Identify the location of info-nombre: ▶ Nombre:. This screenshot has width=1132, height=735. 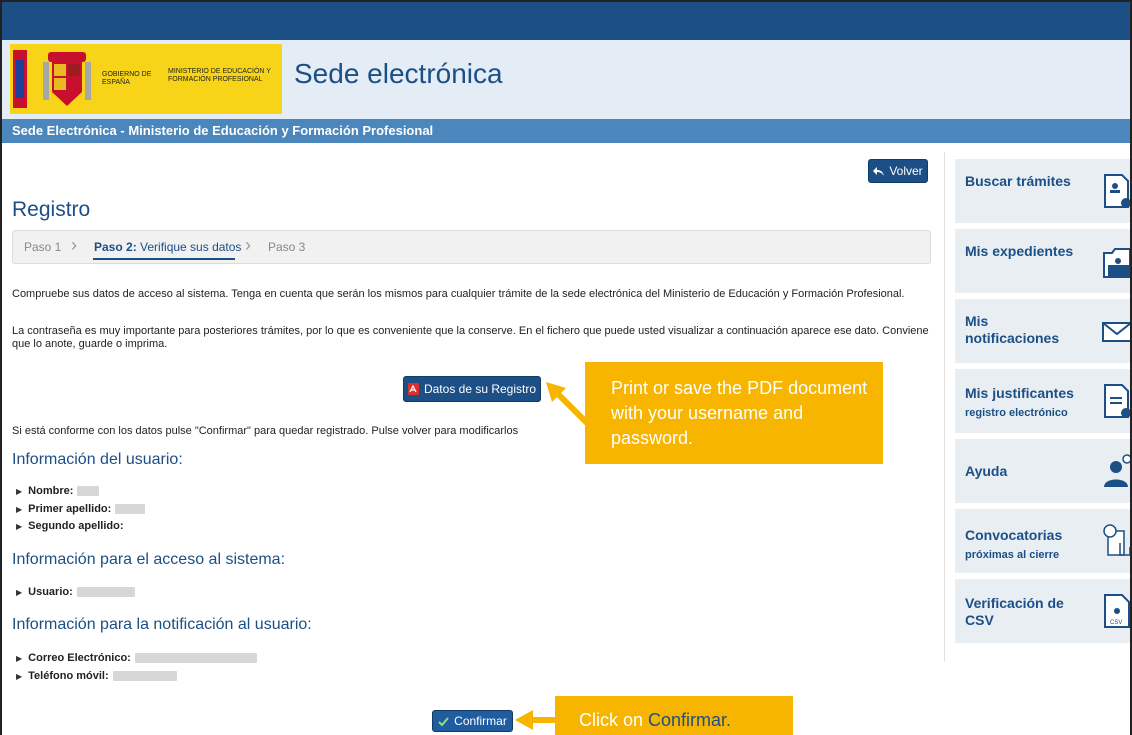
(58, 491).